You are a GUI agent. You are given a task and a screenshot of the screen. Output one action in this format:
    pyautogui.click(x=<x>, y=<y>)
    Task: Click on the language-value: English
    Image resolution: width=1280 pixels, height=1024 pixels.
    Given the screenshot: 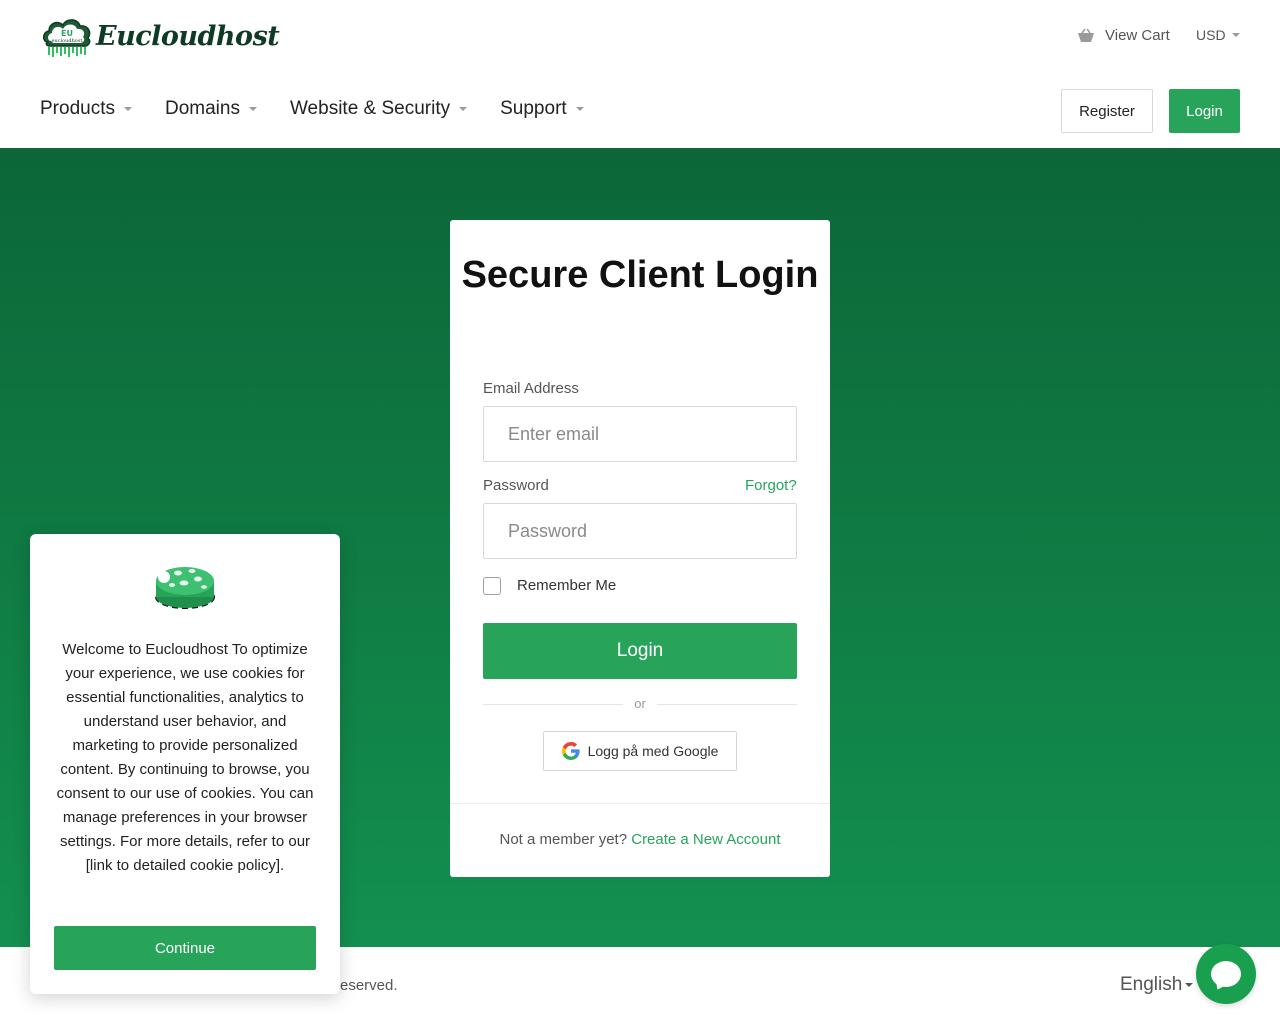 What is the action you would take?
    pyautogui.click(x=1151, y=984)
    